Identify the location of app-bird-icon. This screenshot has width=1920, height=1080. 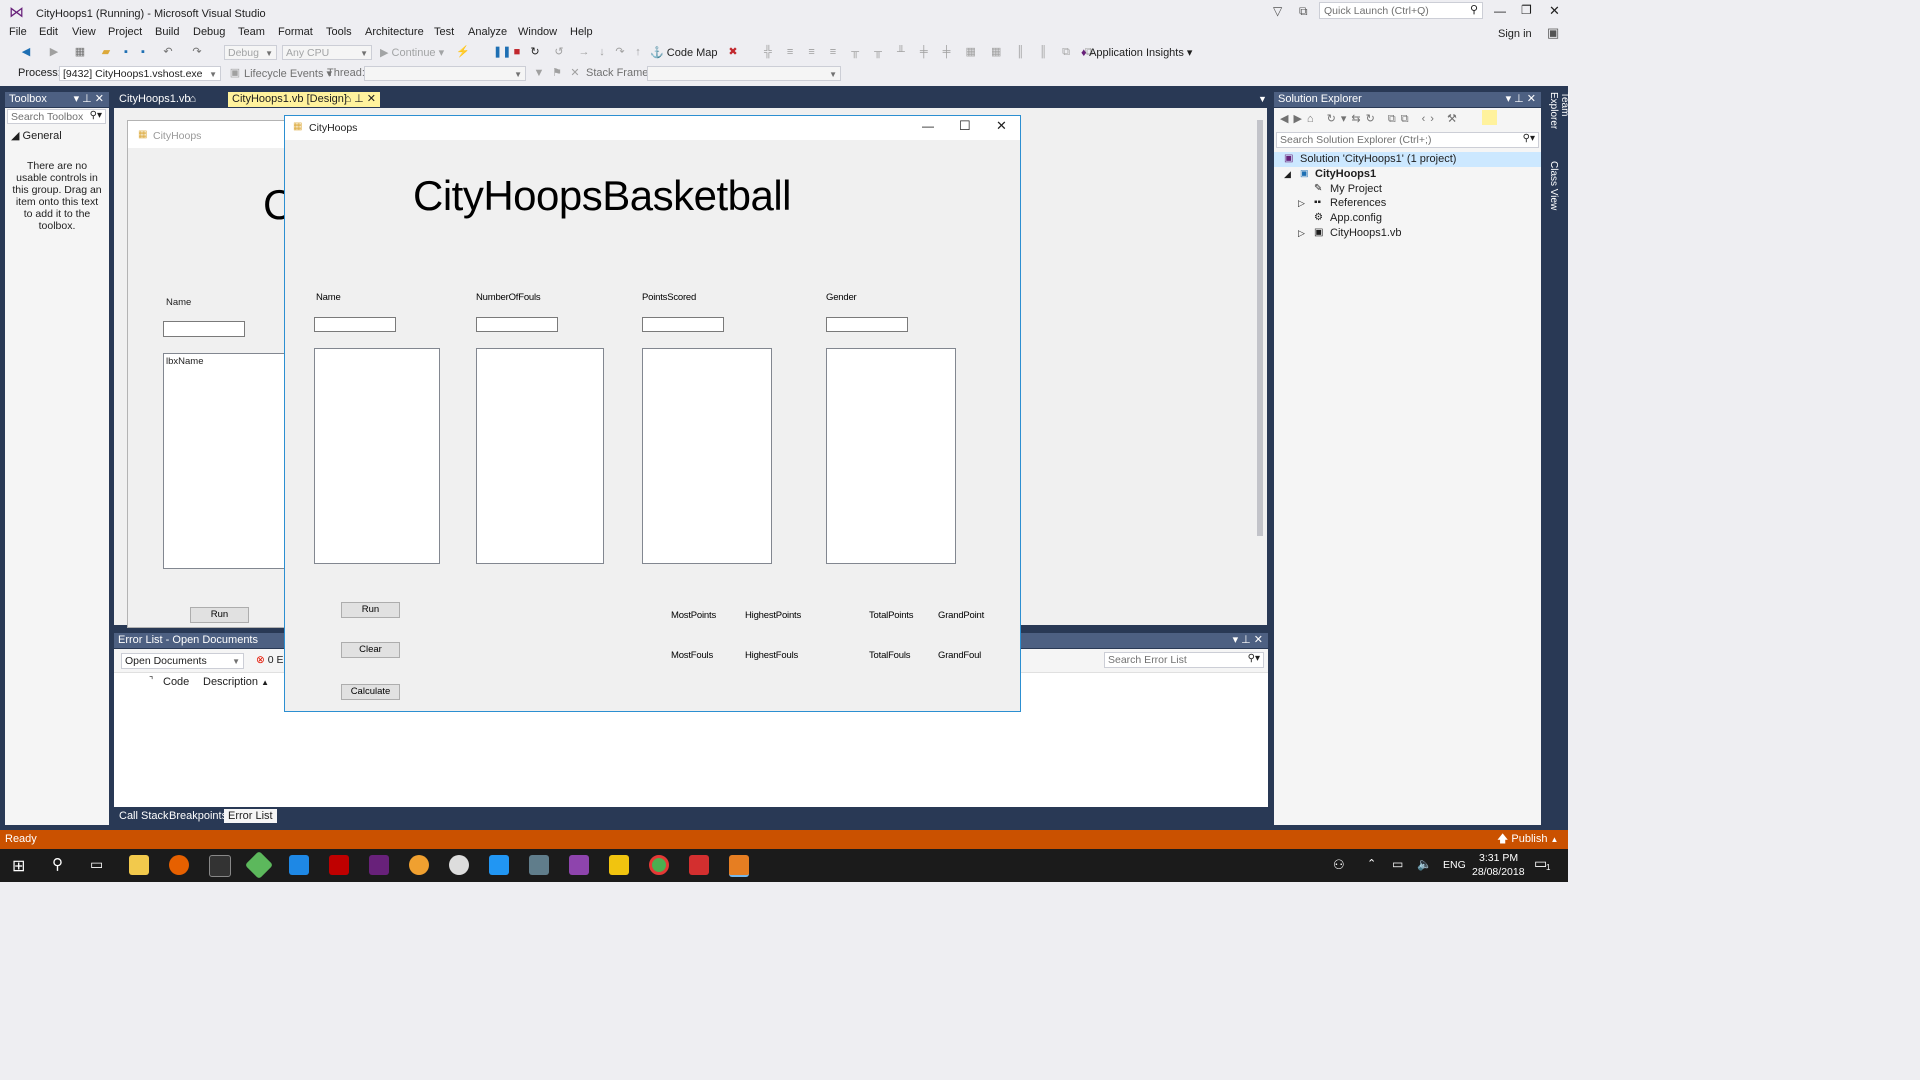
(499, 865).